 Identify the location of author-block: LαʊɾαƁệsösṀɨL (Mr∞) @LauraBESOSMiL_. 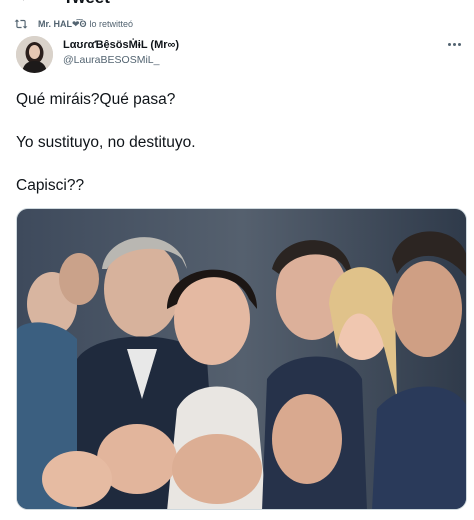
(121, 52).